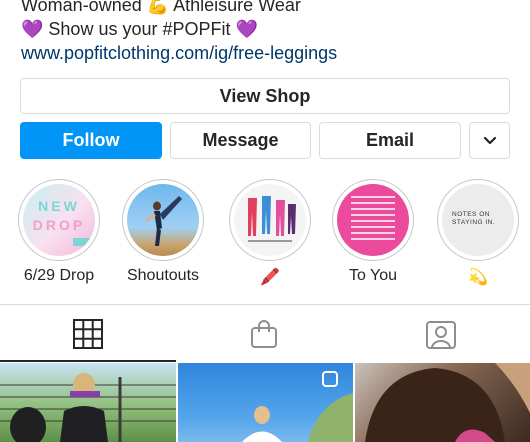  What do you see at coordinates (88, 407) in the screenshot?
I see `post-photo-fence` at bounding box center [88, 407].